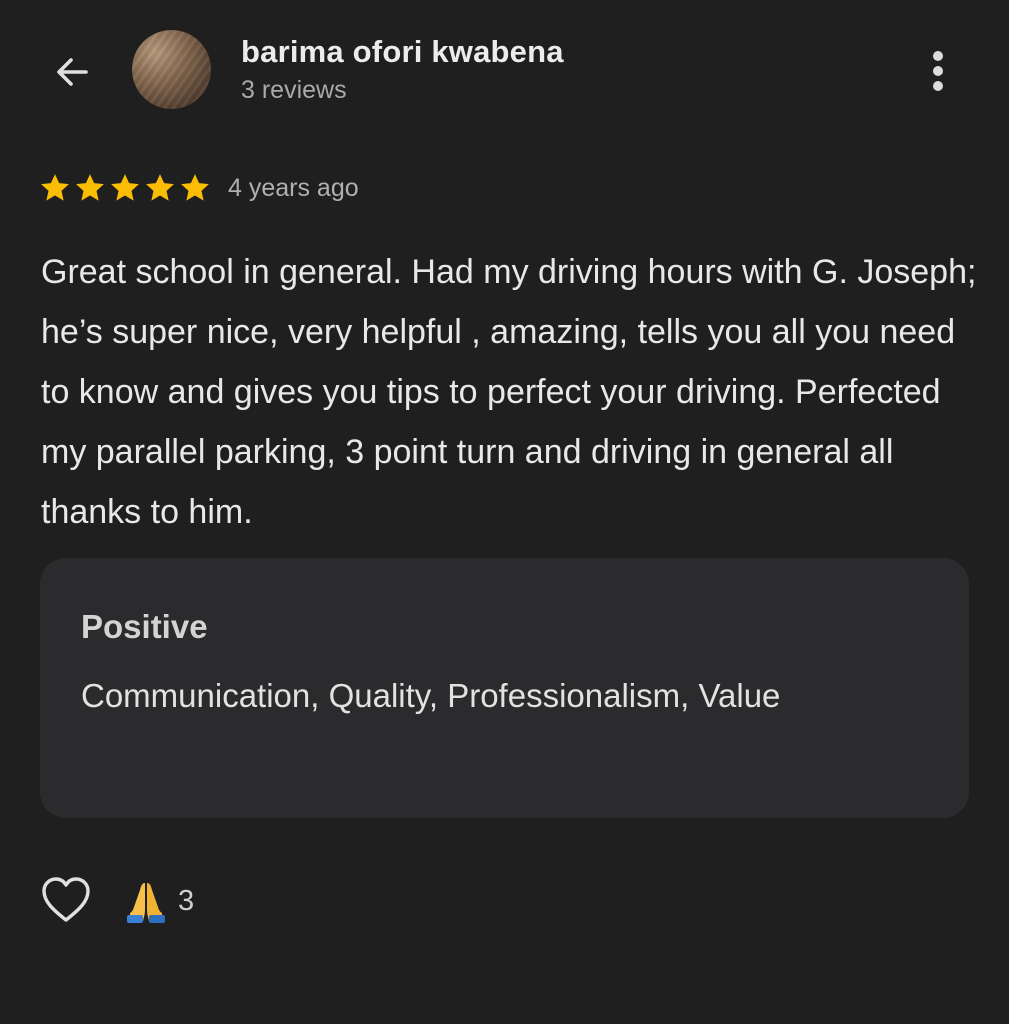 This screenshot has width=1009, height=1024. I want to click on reaction-chip: 3, so click(158, 901).